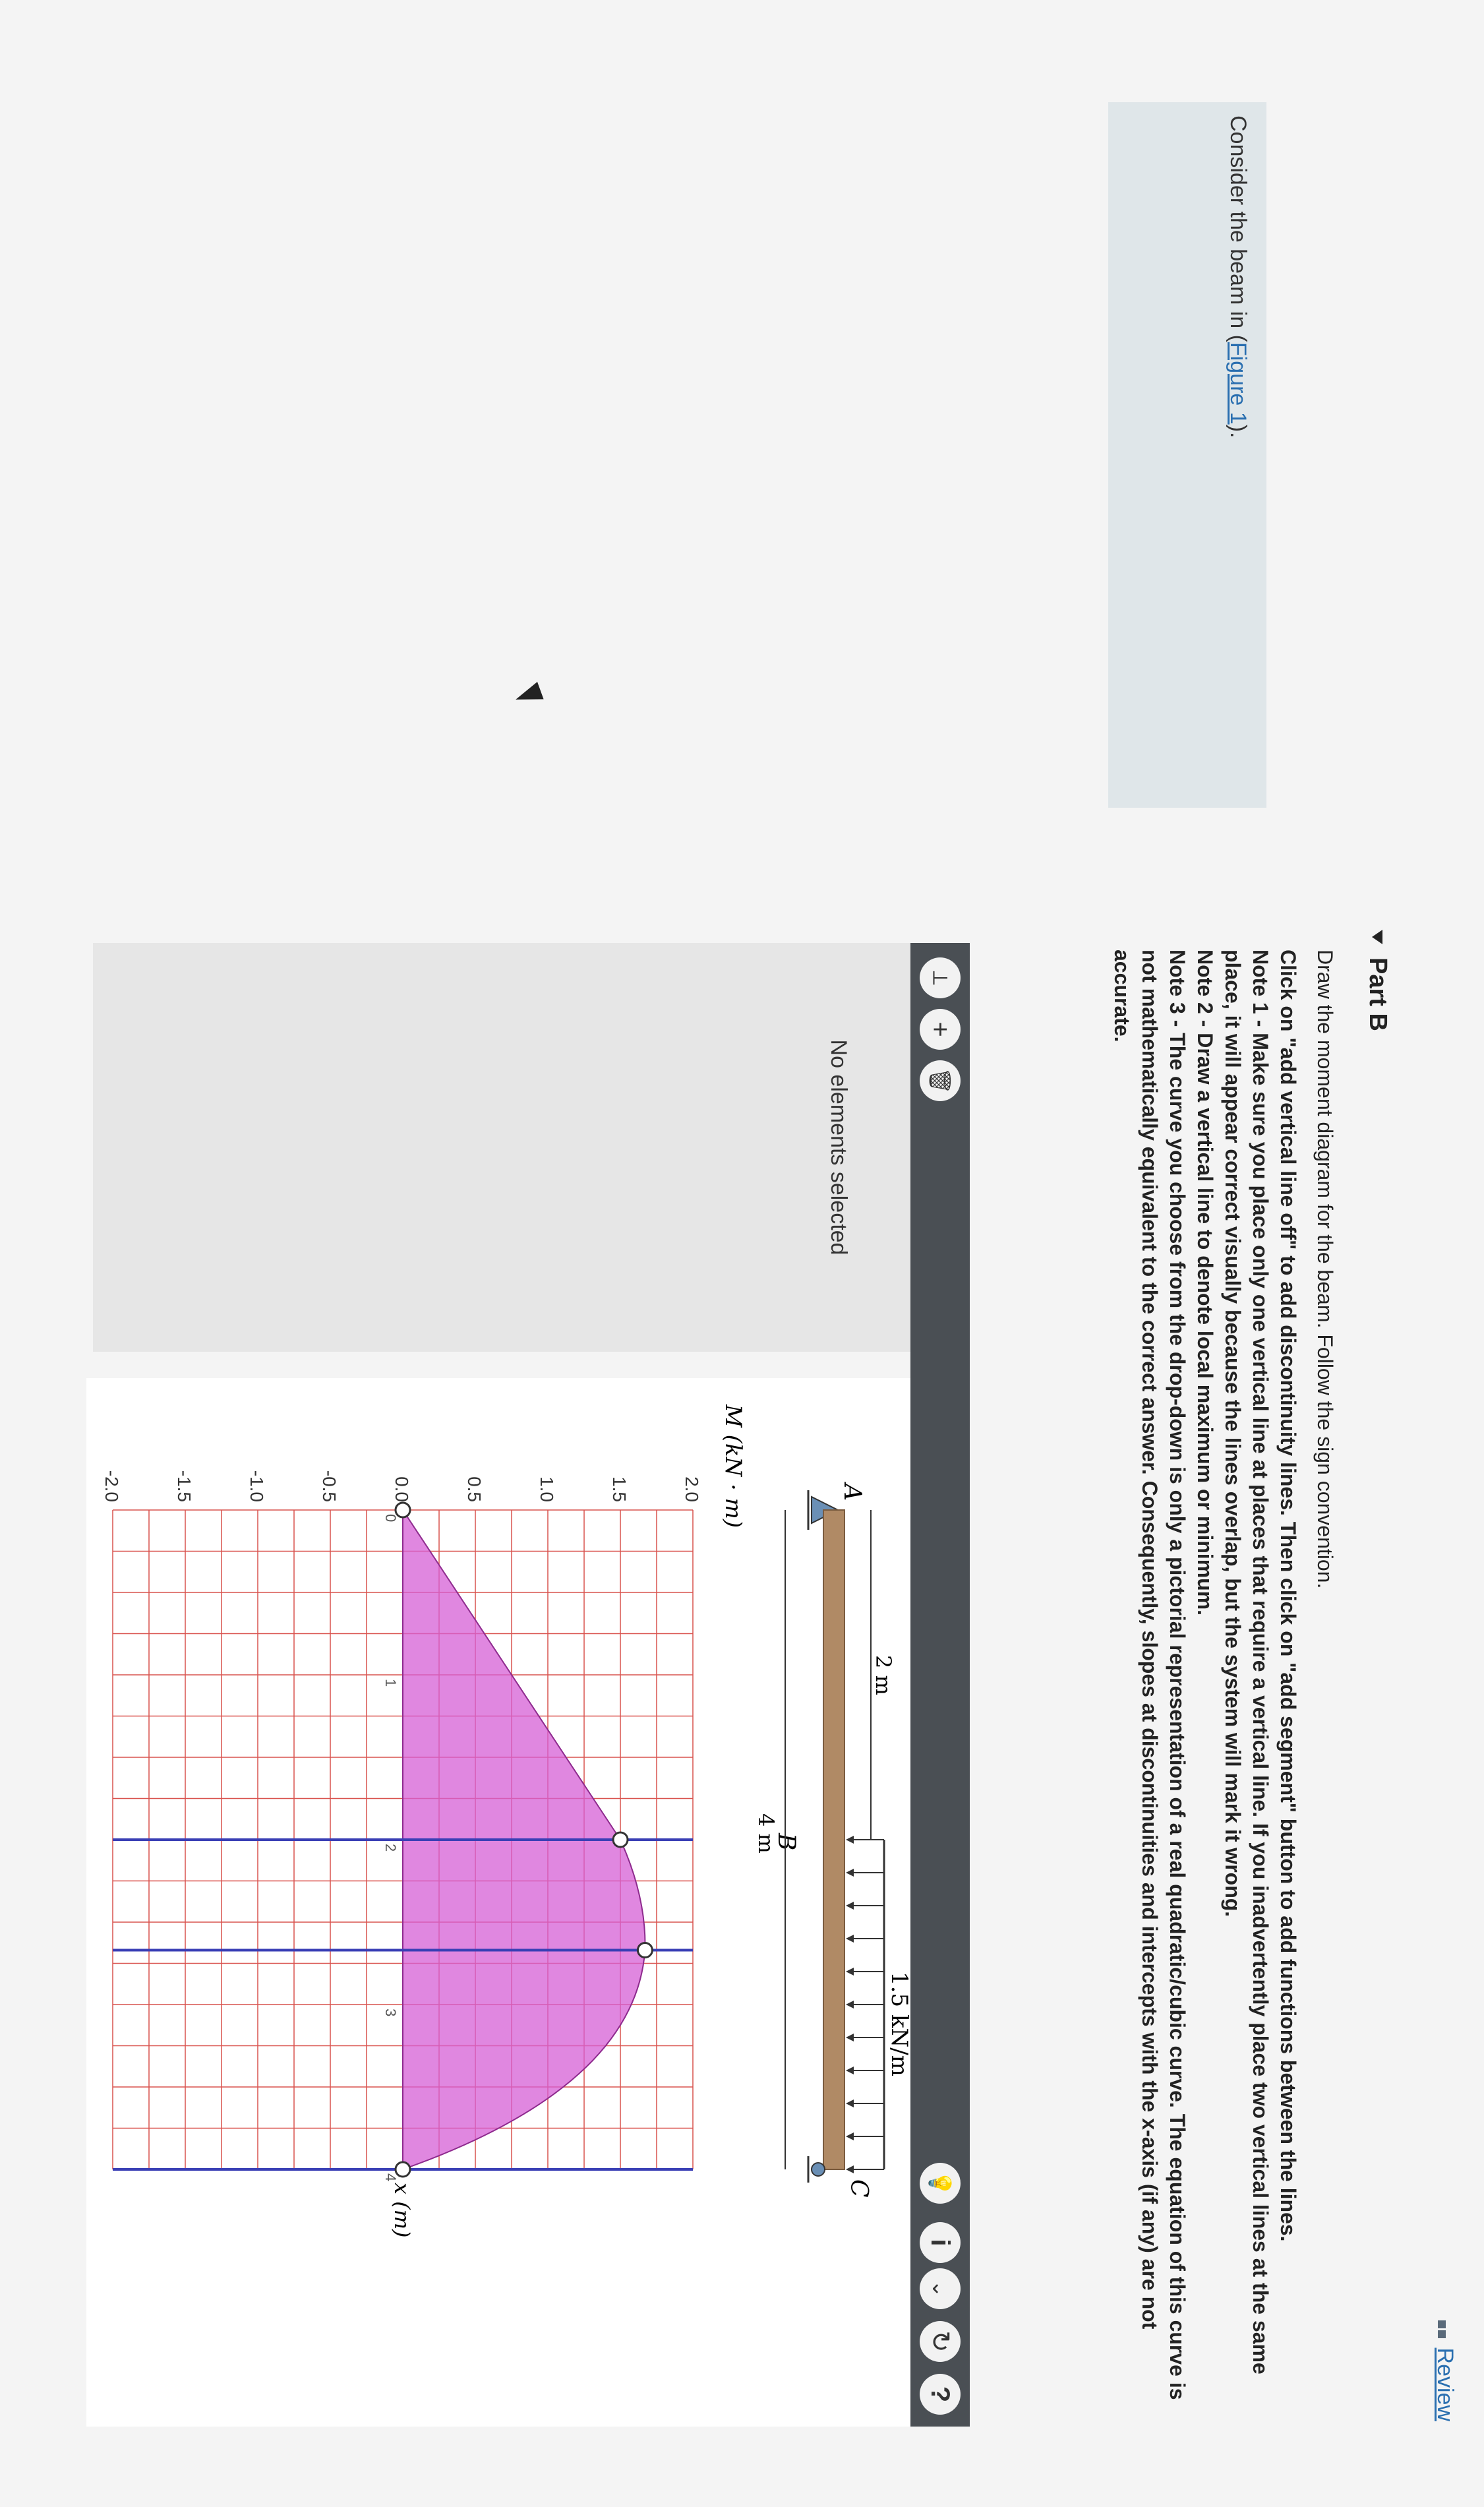  What do you see at coordinates (390, 1683) in the screenshot?
I see `x-tick-label: 1` at bounding box center [390, 1683].